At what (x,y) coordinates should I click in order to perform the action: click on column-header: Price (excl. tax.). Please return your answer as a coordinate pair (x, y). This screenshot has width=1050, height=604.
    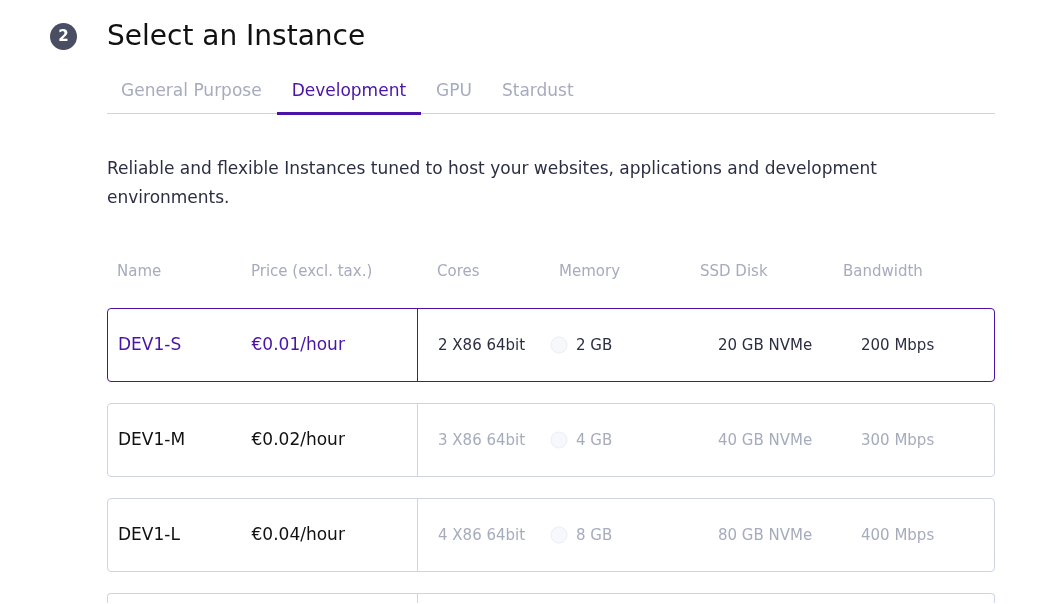
    Looking at the image, I should click on (312, 271).